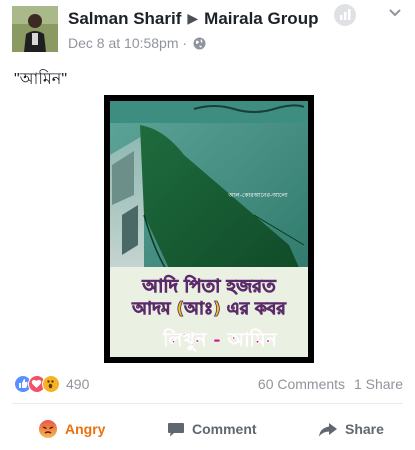  I want to click on comment-label: Comment, so click(224, 429).